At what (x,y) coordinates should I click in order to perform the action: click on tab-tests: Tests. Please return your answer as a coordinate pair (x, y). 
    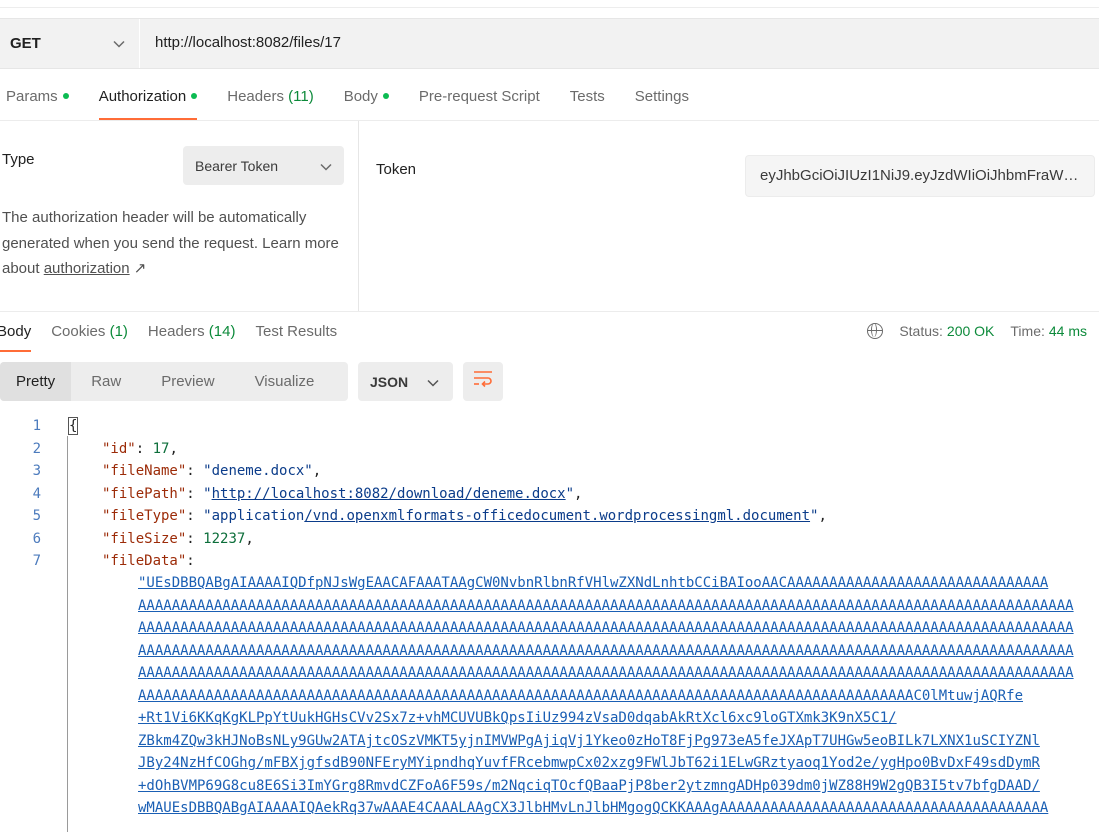
    Looking at the image, I should click on (587, 100).